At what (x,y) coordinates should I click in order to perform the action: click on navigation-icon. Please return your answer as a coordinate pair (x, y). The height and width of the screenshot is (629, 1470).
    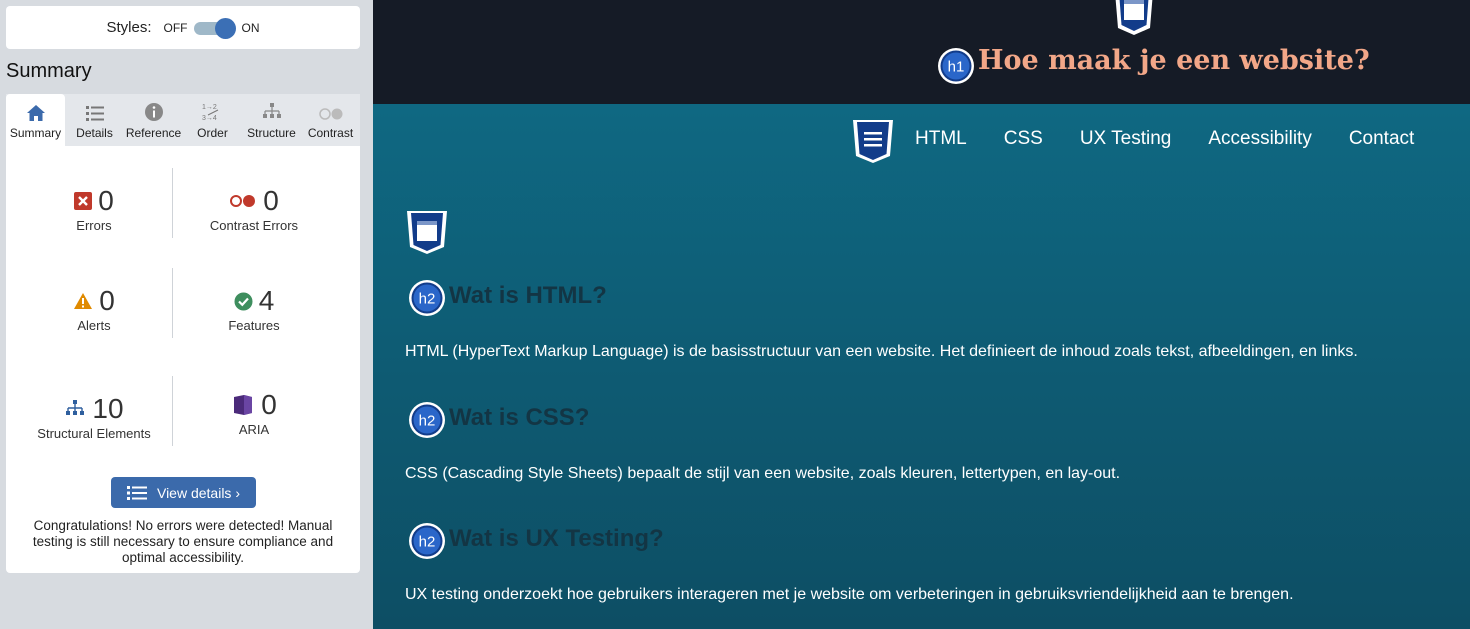
    Looking at the image, I should click on (873, 141).